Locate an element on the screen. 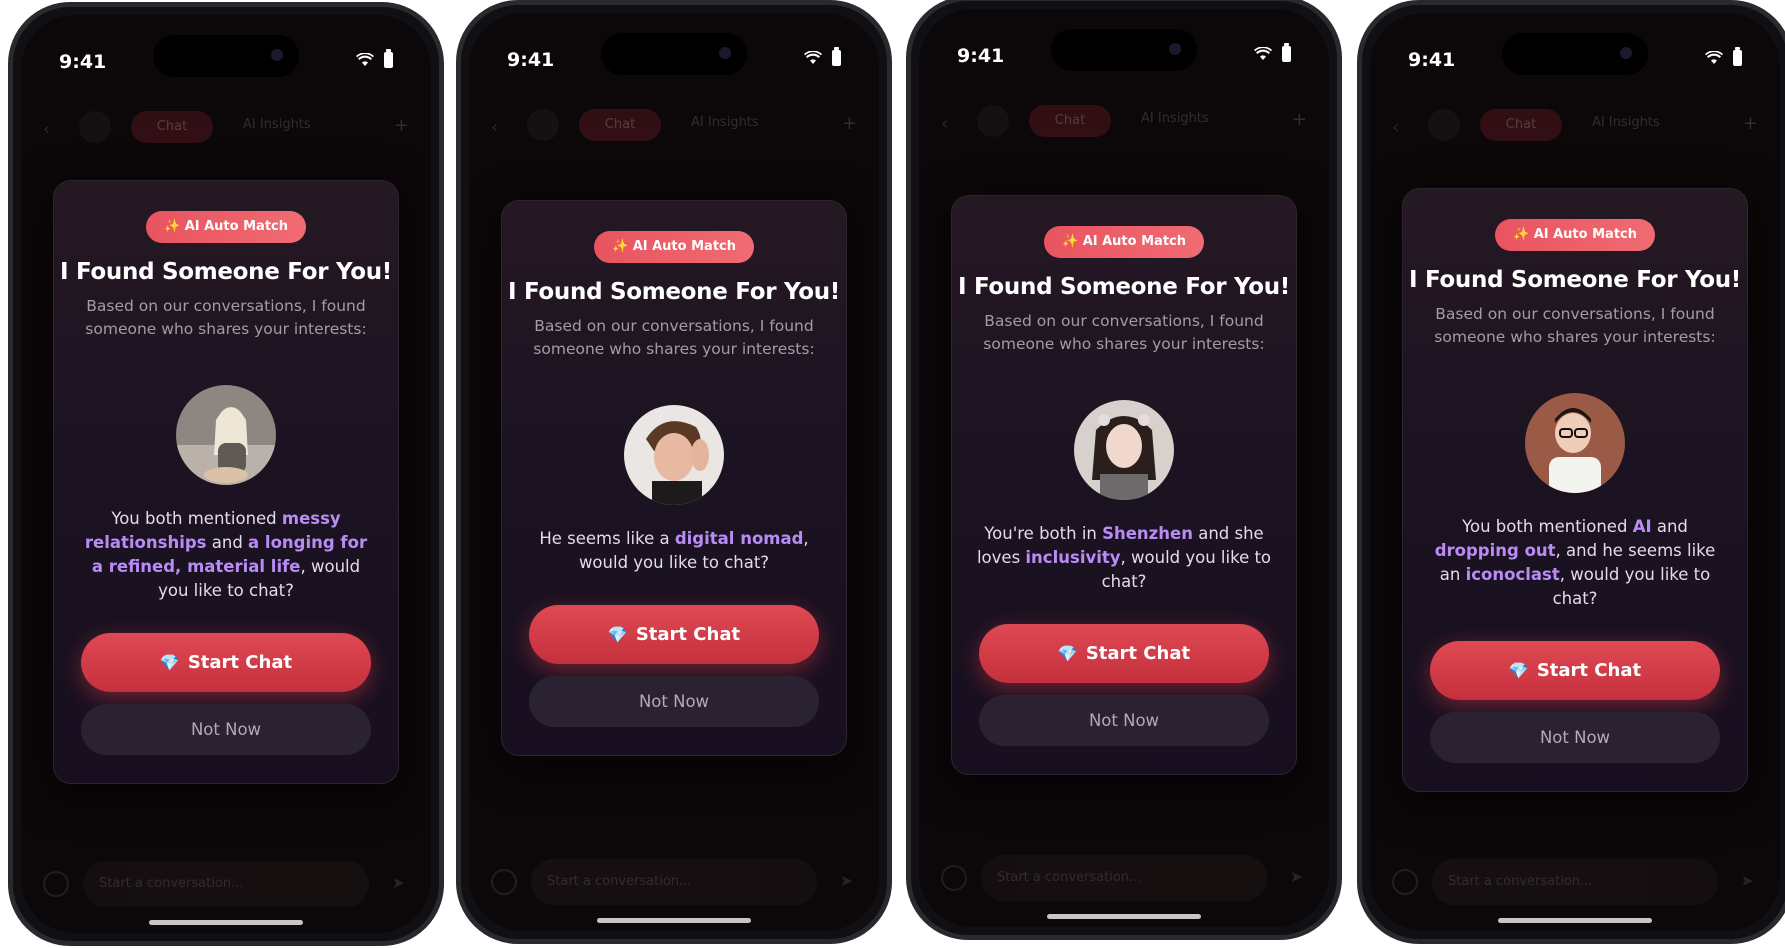 The width and height of the screenshot is (1785, 948). highlight-keyword: iconoclast is located at coordinates (1512, 574).